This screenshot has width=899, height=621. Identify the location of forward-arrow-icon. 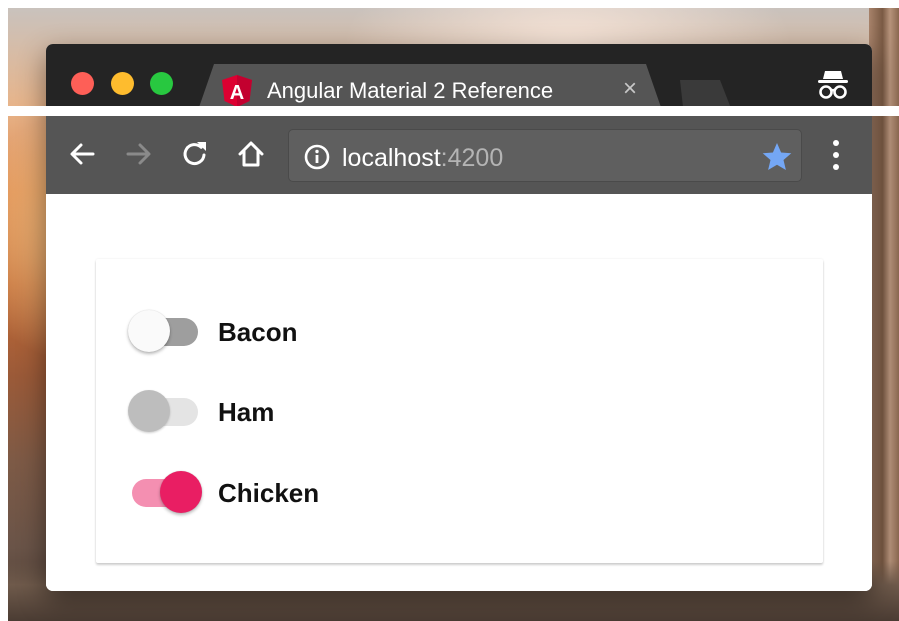
(139, 154).